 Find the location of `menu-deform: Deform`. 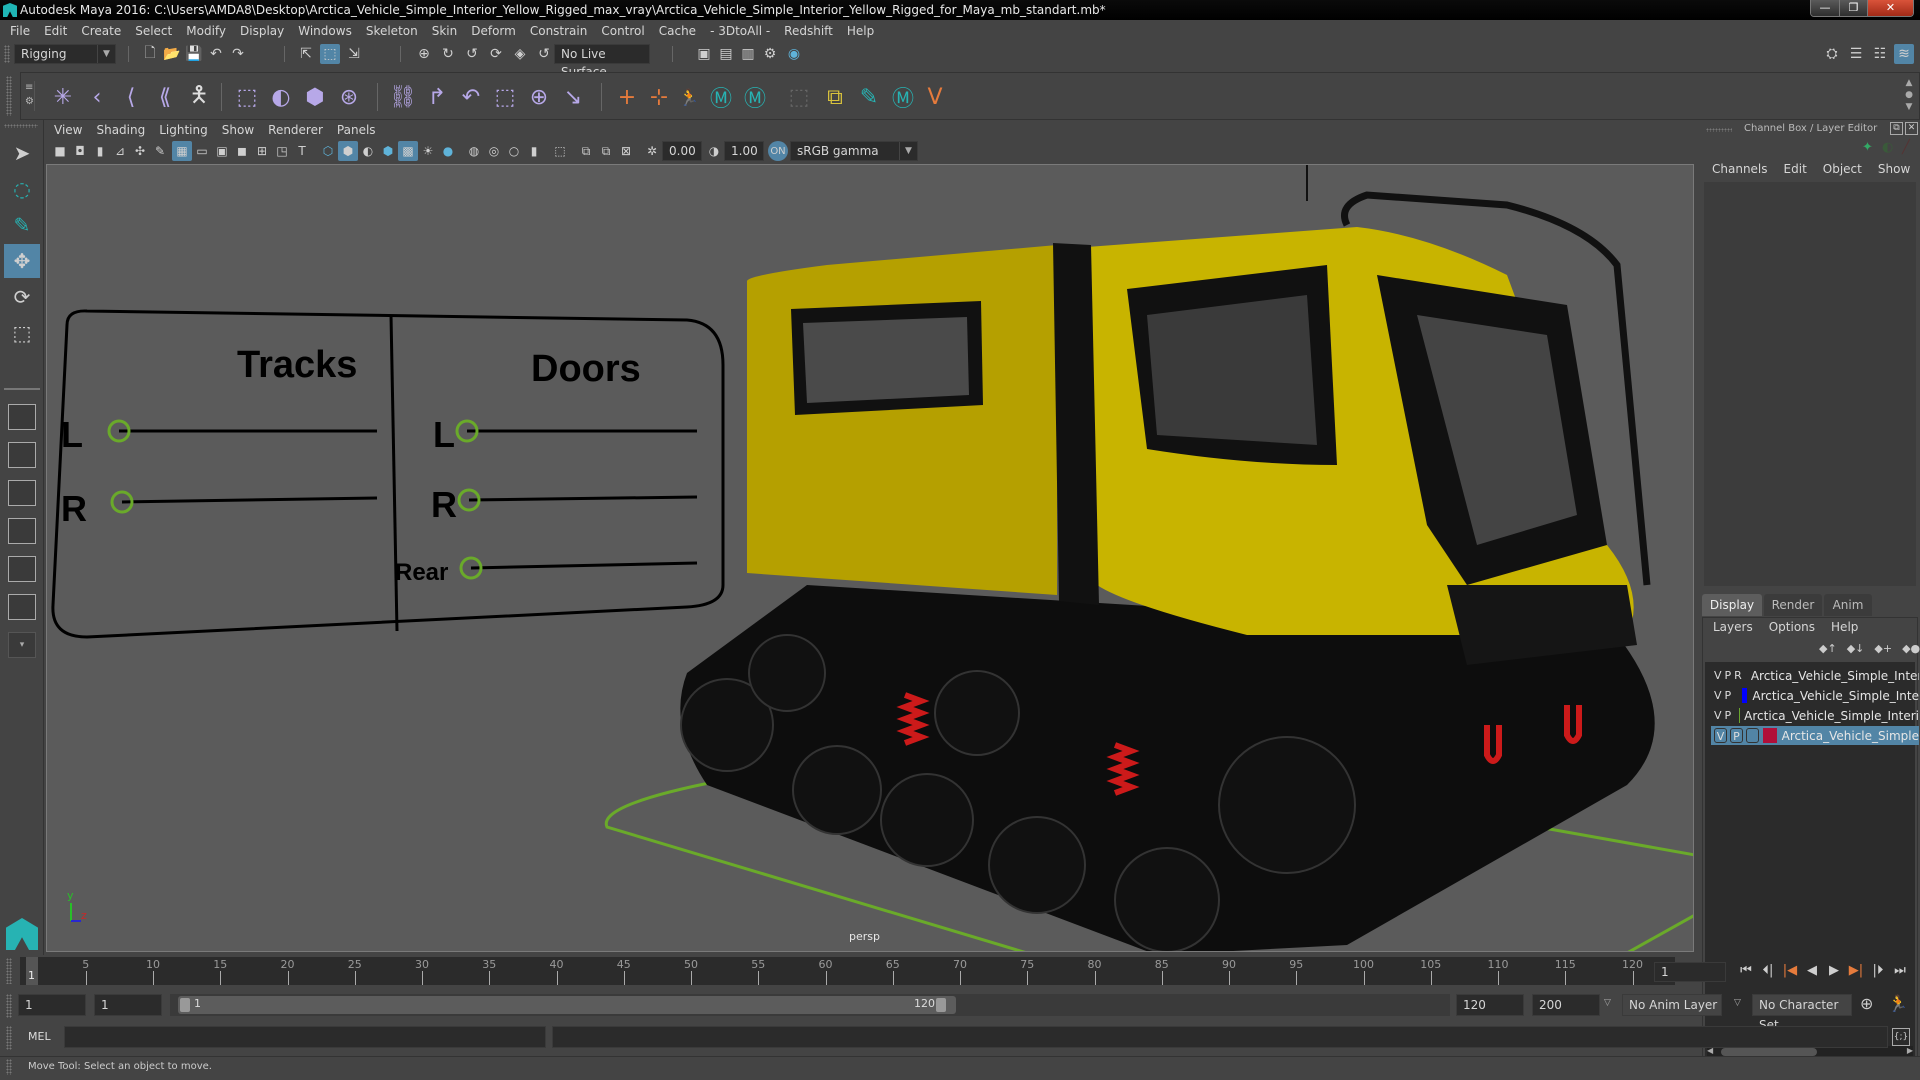

menu-deform: Deform is located at coordinates (493, 31).